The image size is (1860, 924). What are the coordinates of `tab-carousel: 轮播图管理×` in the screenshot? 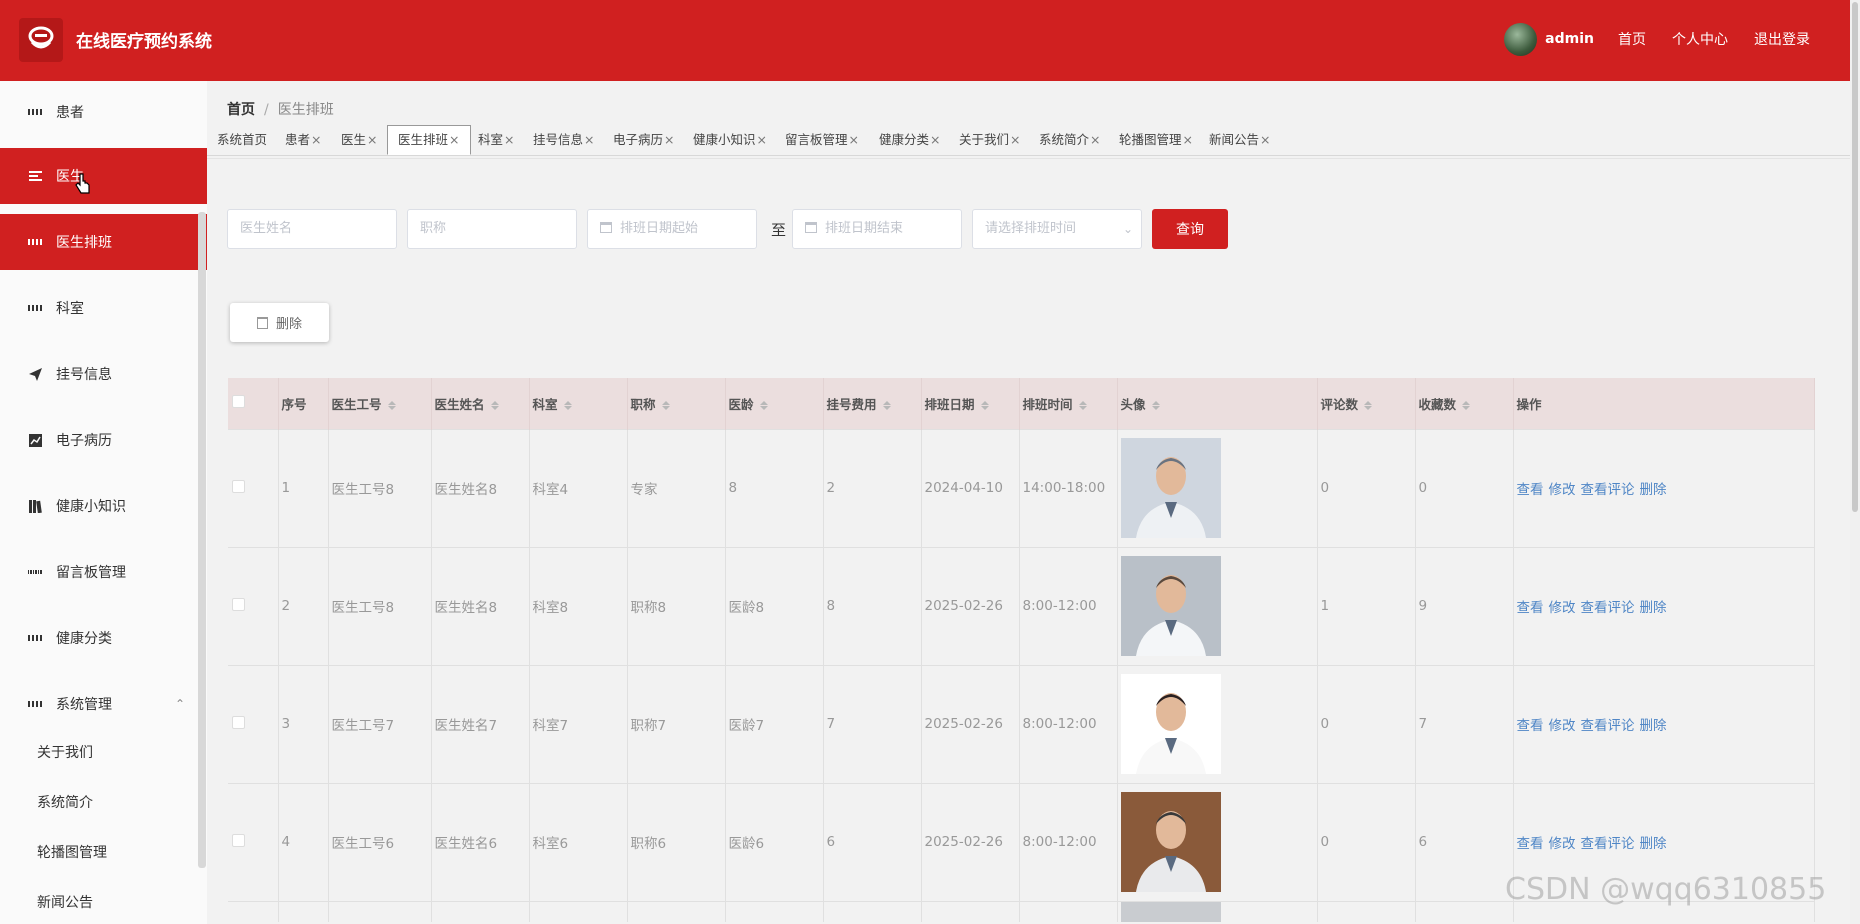 It's located at (1156, 140).